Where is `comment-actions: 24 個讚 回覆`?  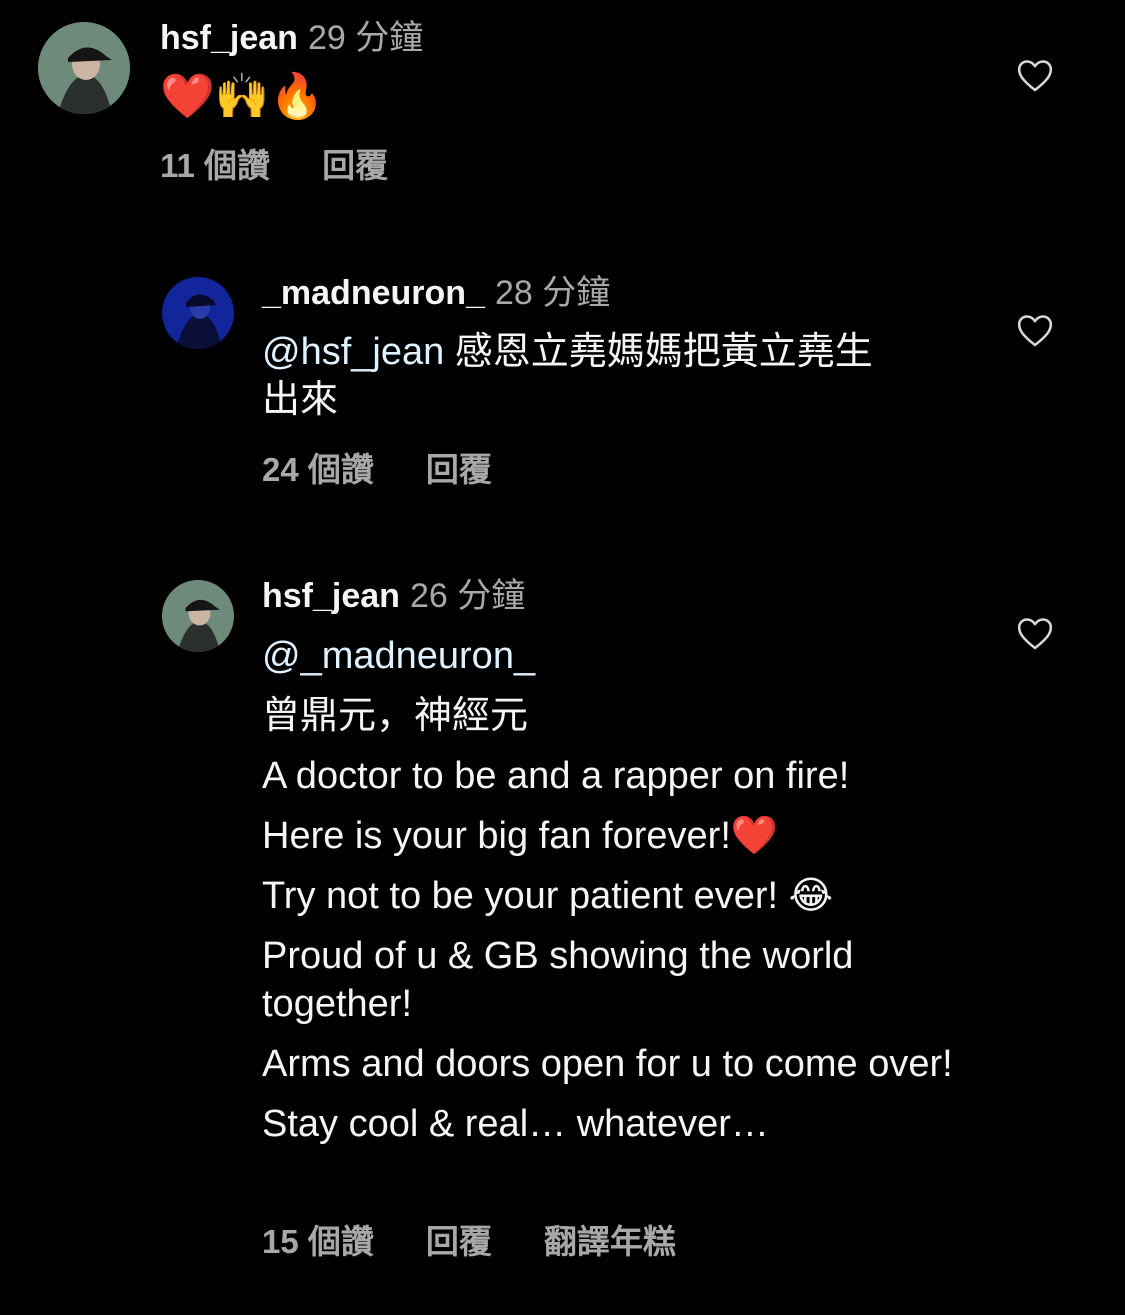 comment-actions: 24 個讚 回覆 is located at coordinates (403, 470).